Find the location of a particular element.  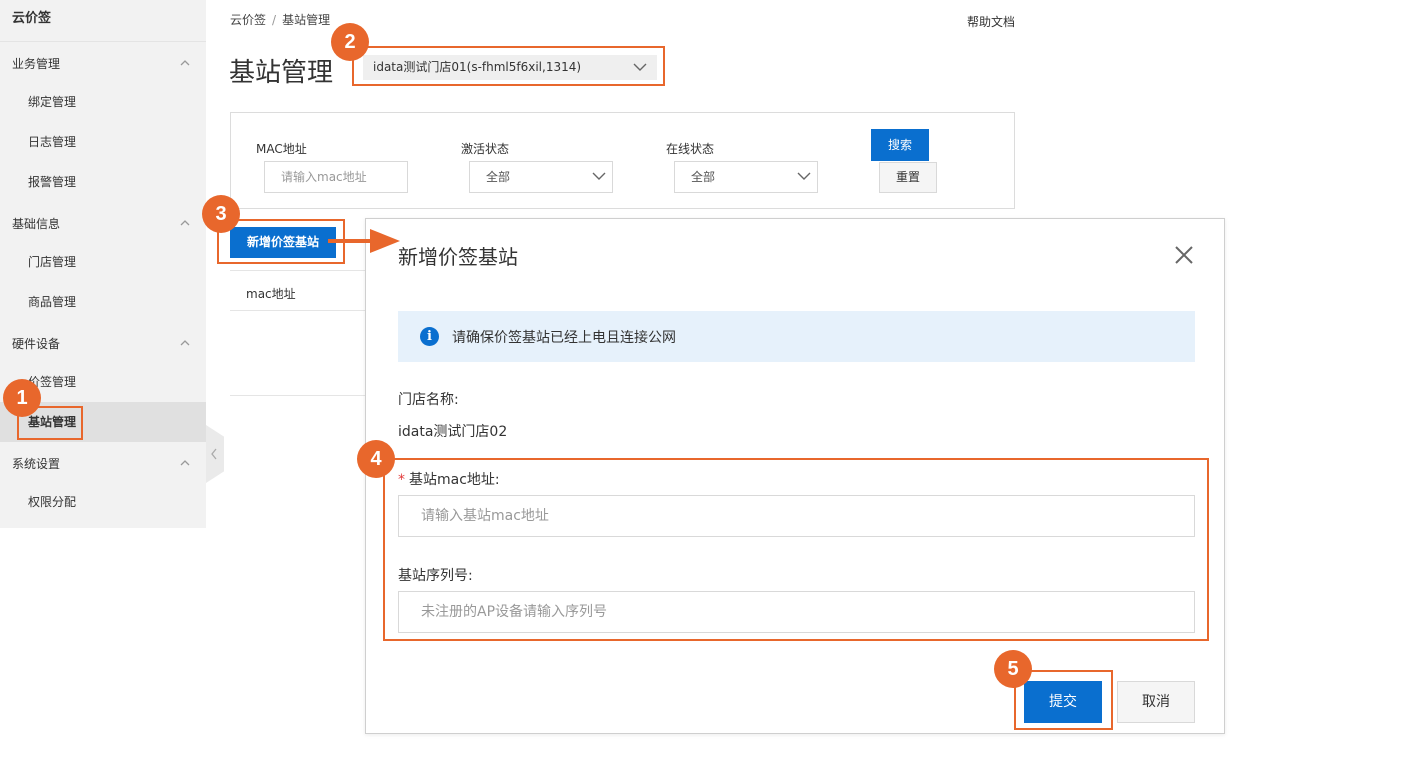

mac-address-input: 请输入基站mac地址 is located at coordinates (796, 516).